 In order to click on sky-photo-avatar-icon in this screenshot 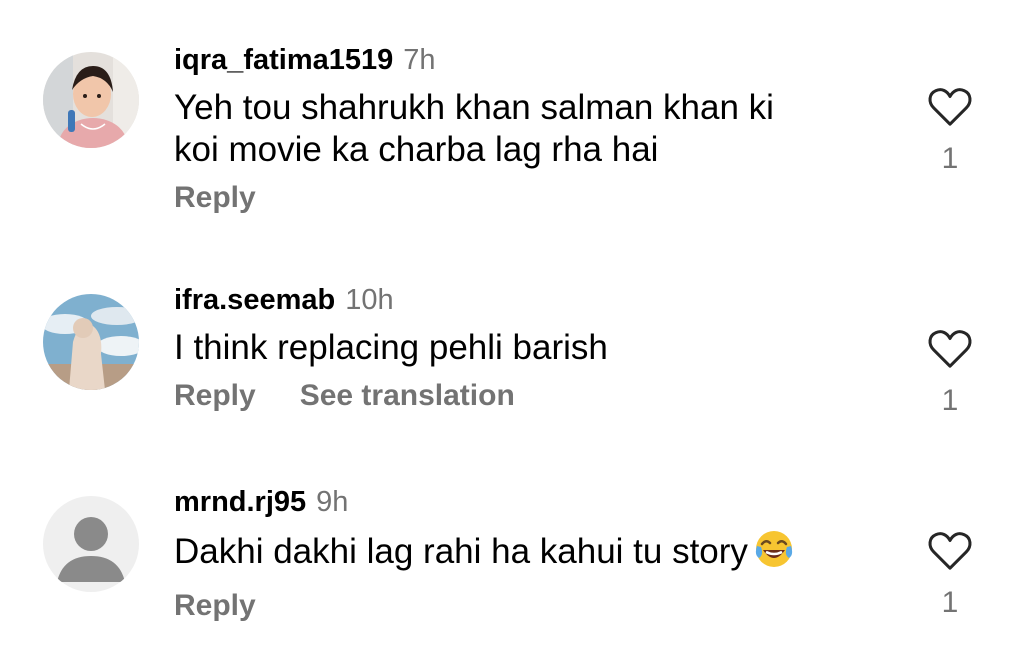, I will do `click(91, 342)`.